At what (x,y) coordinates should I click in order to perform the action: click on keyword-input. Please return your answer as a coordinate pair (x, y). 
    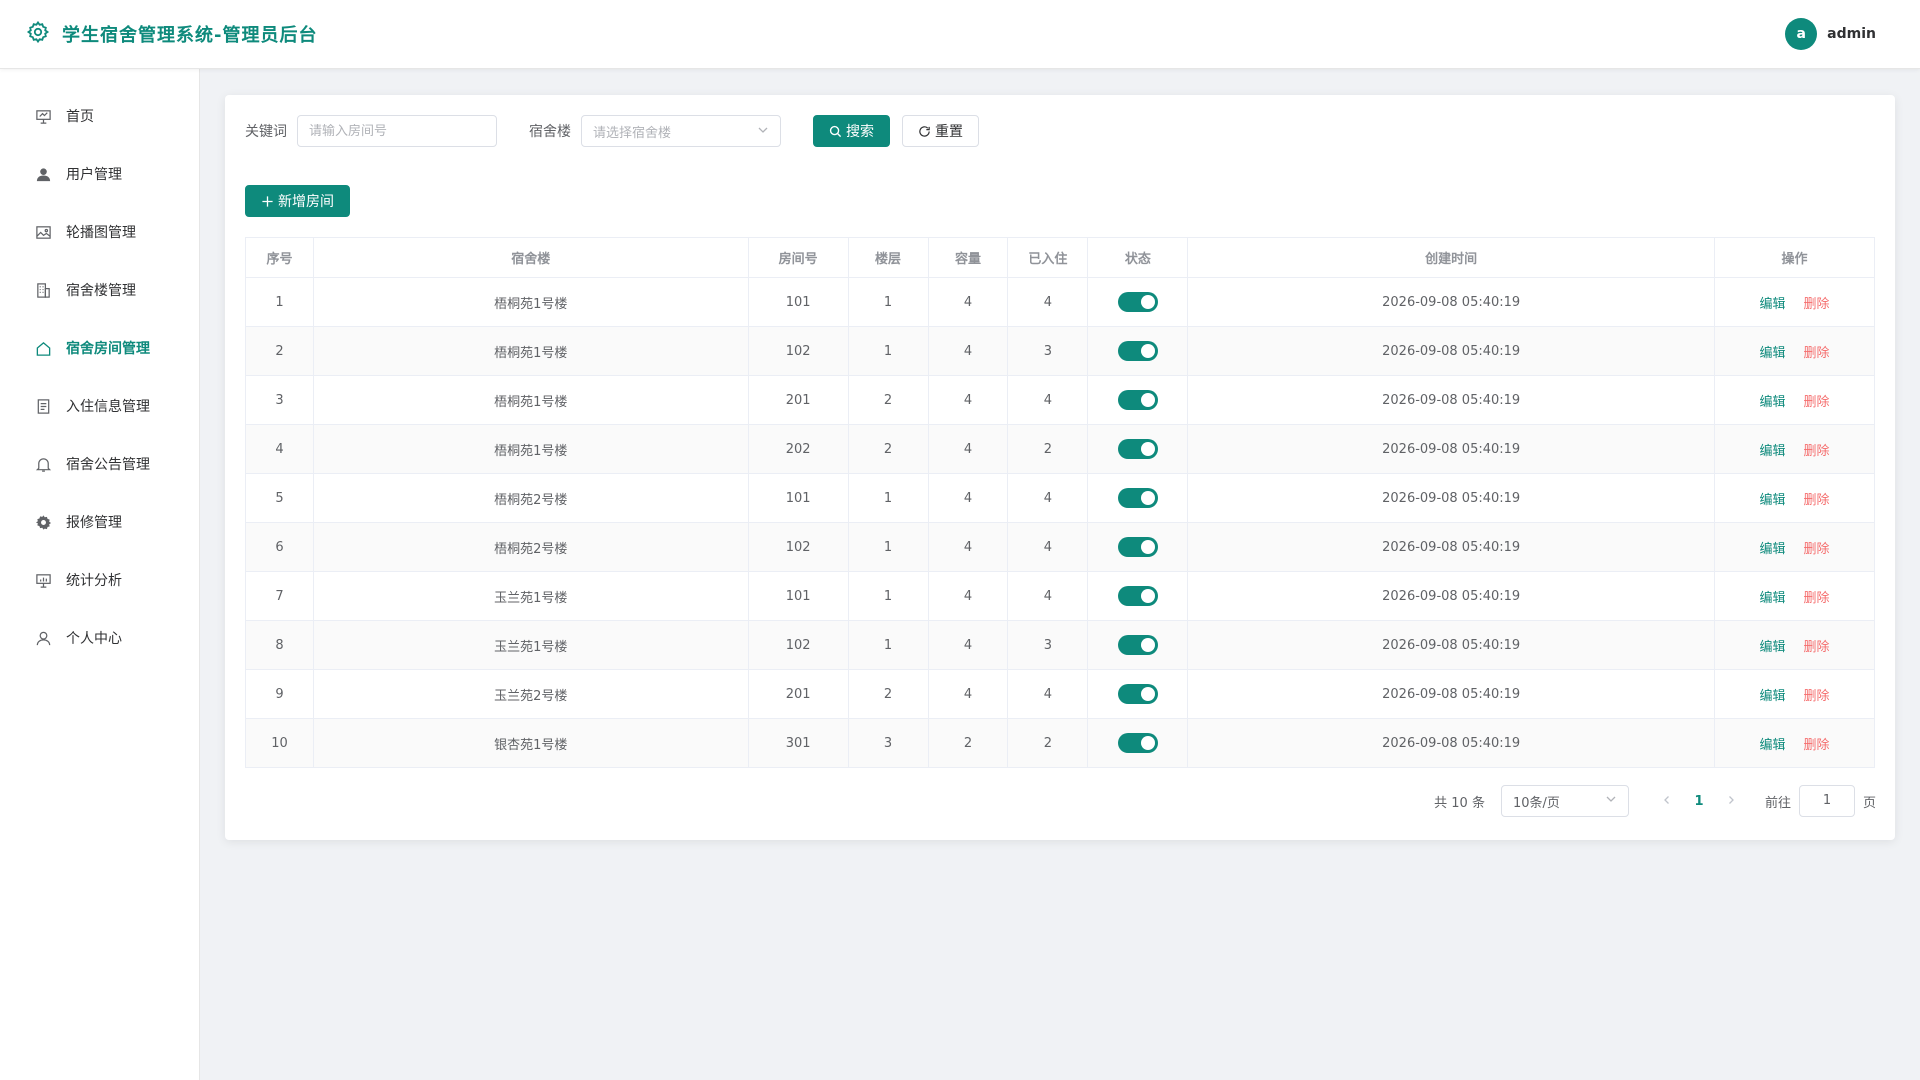
    Looking at the image, I should click on (397, 131).